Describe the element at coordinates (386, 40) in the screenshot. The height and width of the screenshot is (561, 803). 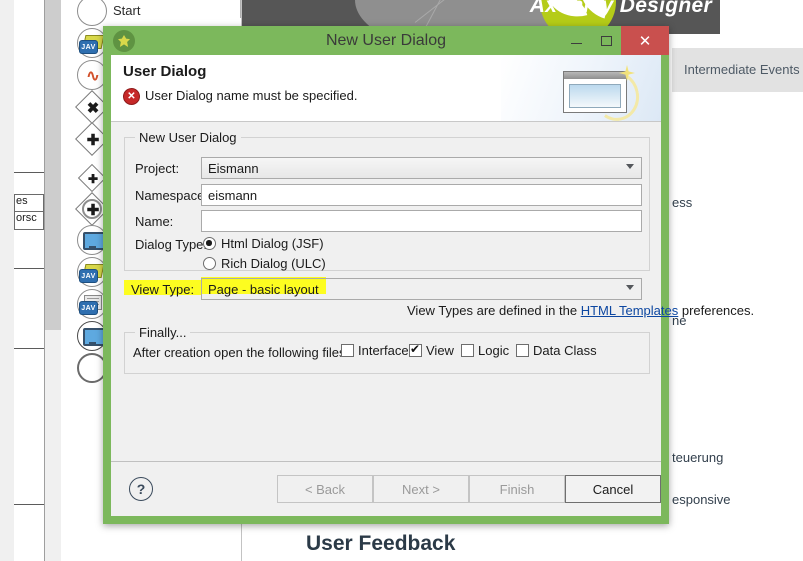
I see `dialog-title-bar: New User Dialog ✕` at that location.